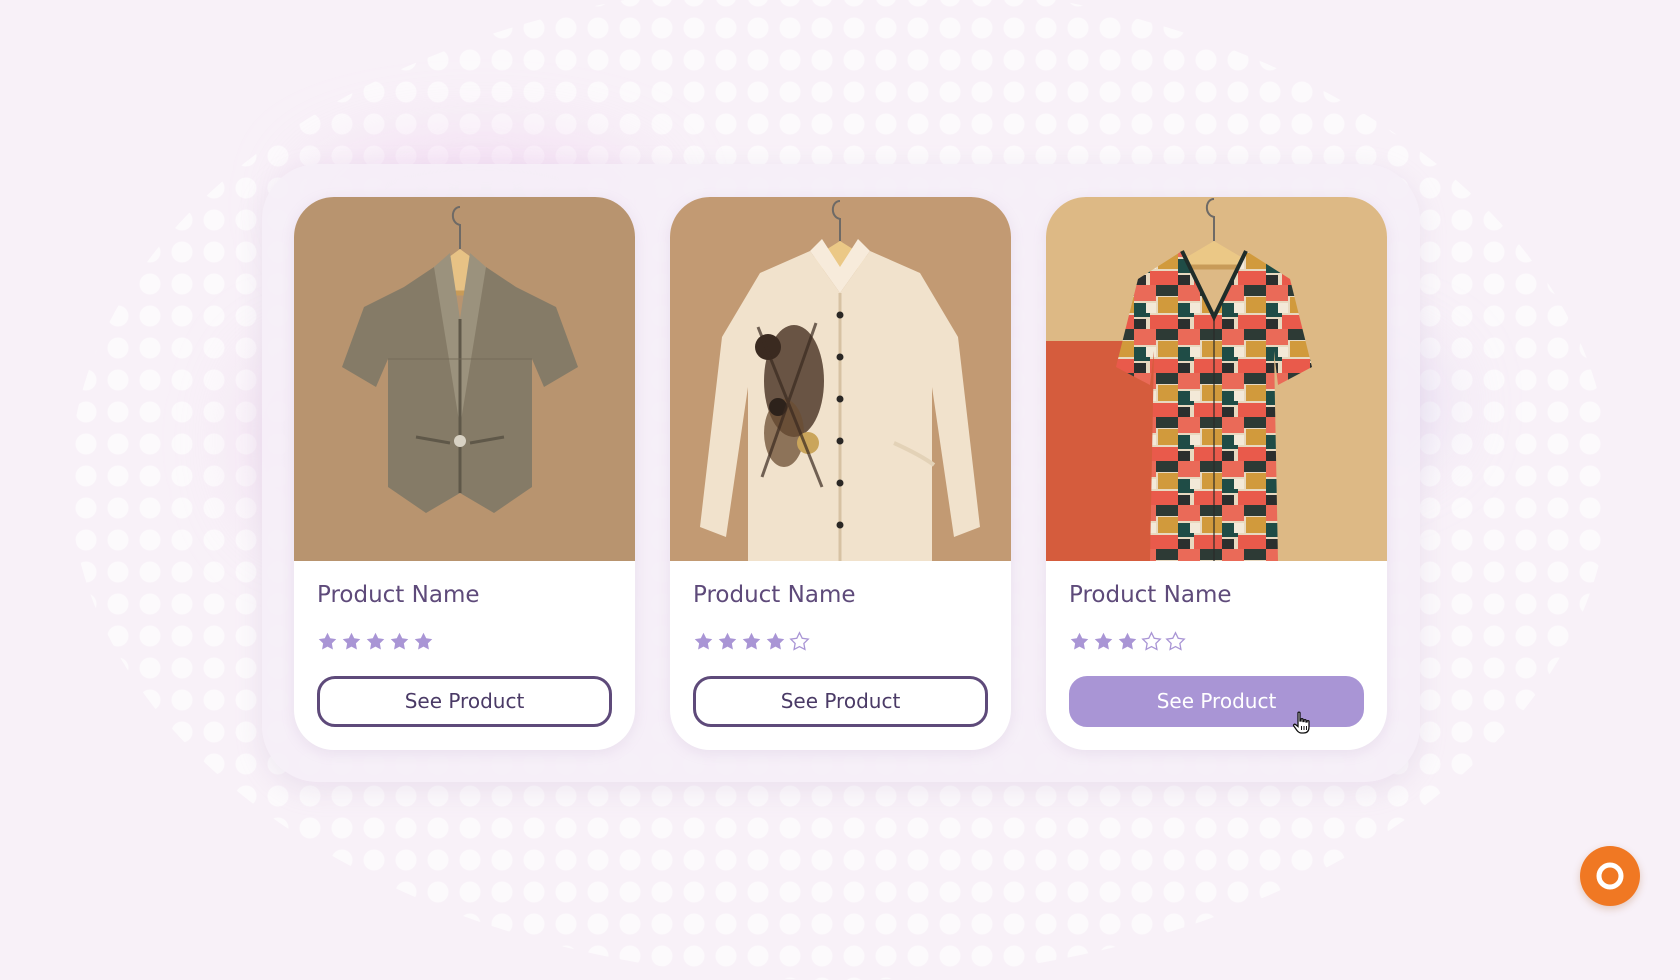 This screenshot has width=1680, height=980. Describe the element at coordinates (840, 379) in the screenshot. I see `product-image-shirt` at that location.